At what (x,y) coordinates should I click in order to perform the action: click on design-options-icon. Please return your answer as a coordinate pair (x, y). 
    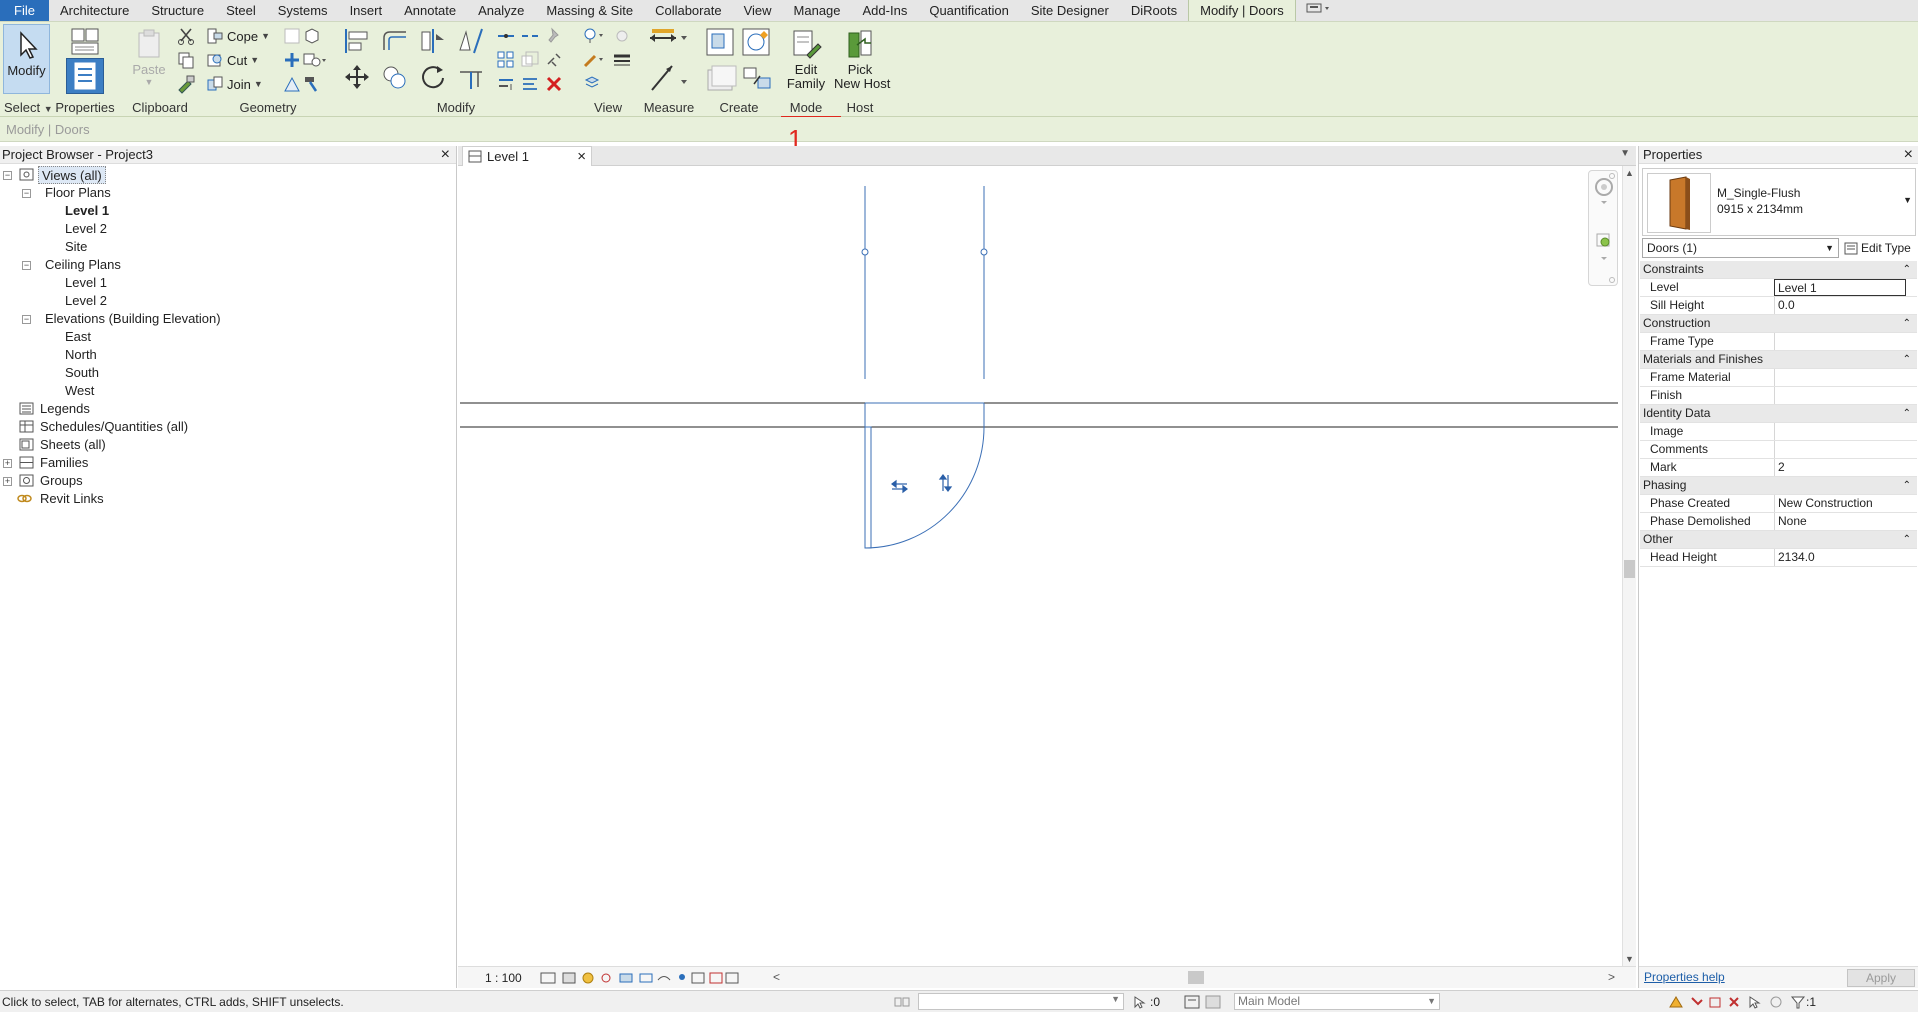
    Looking at the image, I should click on (1203, 1002).